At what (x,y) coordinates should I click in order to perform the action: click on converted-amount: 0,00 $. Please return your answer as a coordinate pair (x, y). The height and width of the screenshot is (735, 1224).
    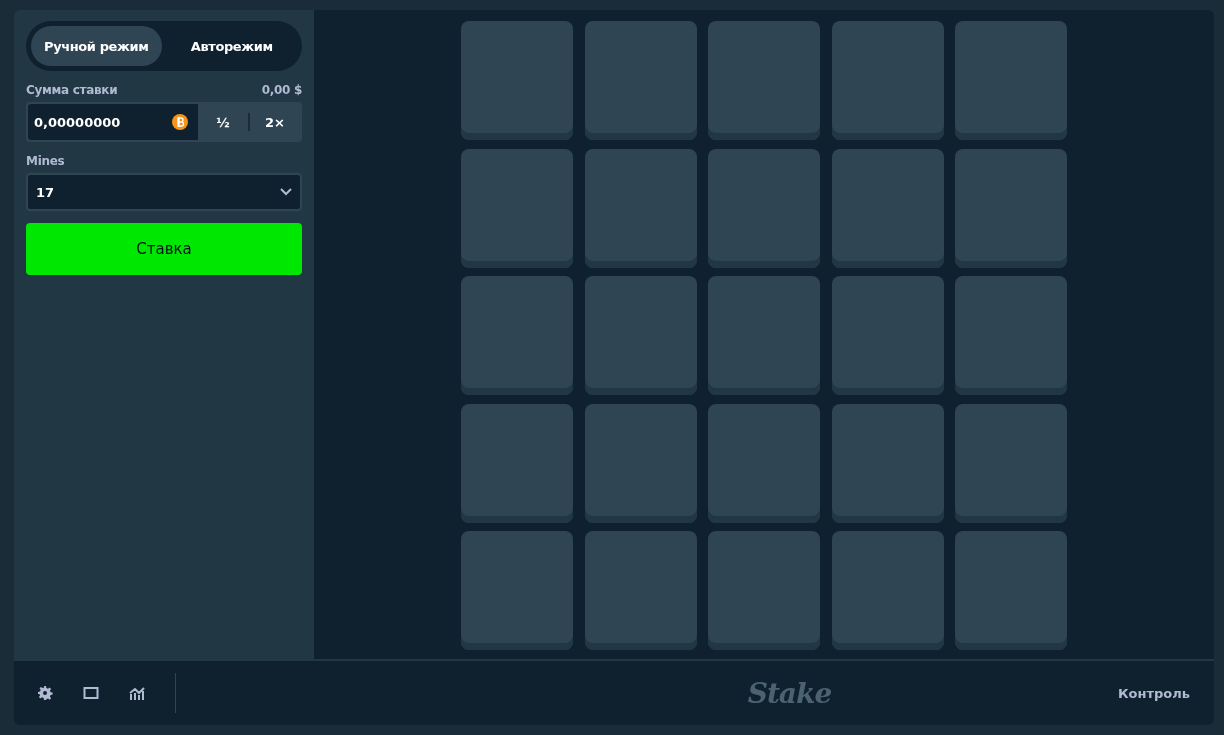
    Looking at the image, I should click on (281, 90).